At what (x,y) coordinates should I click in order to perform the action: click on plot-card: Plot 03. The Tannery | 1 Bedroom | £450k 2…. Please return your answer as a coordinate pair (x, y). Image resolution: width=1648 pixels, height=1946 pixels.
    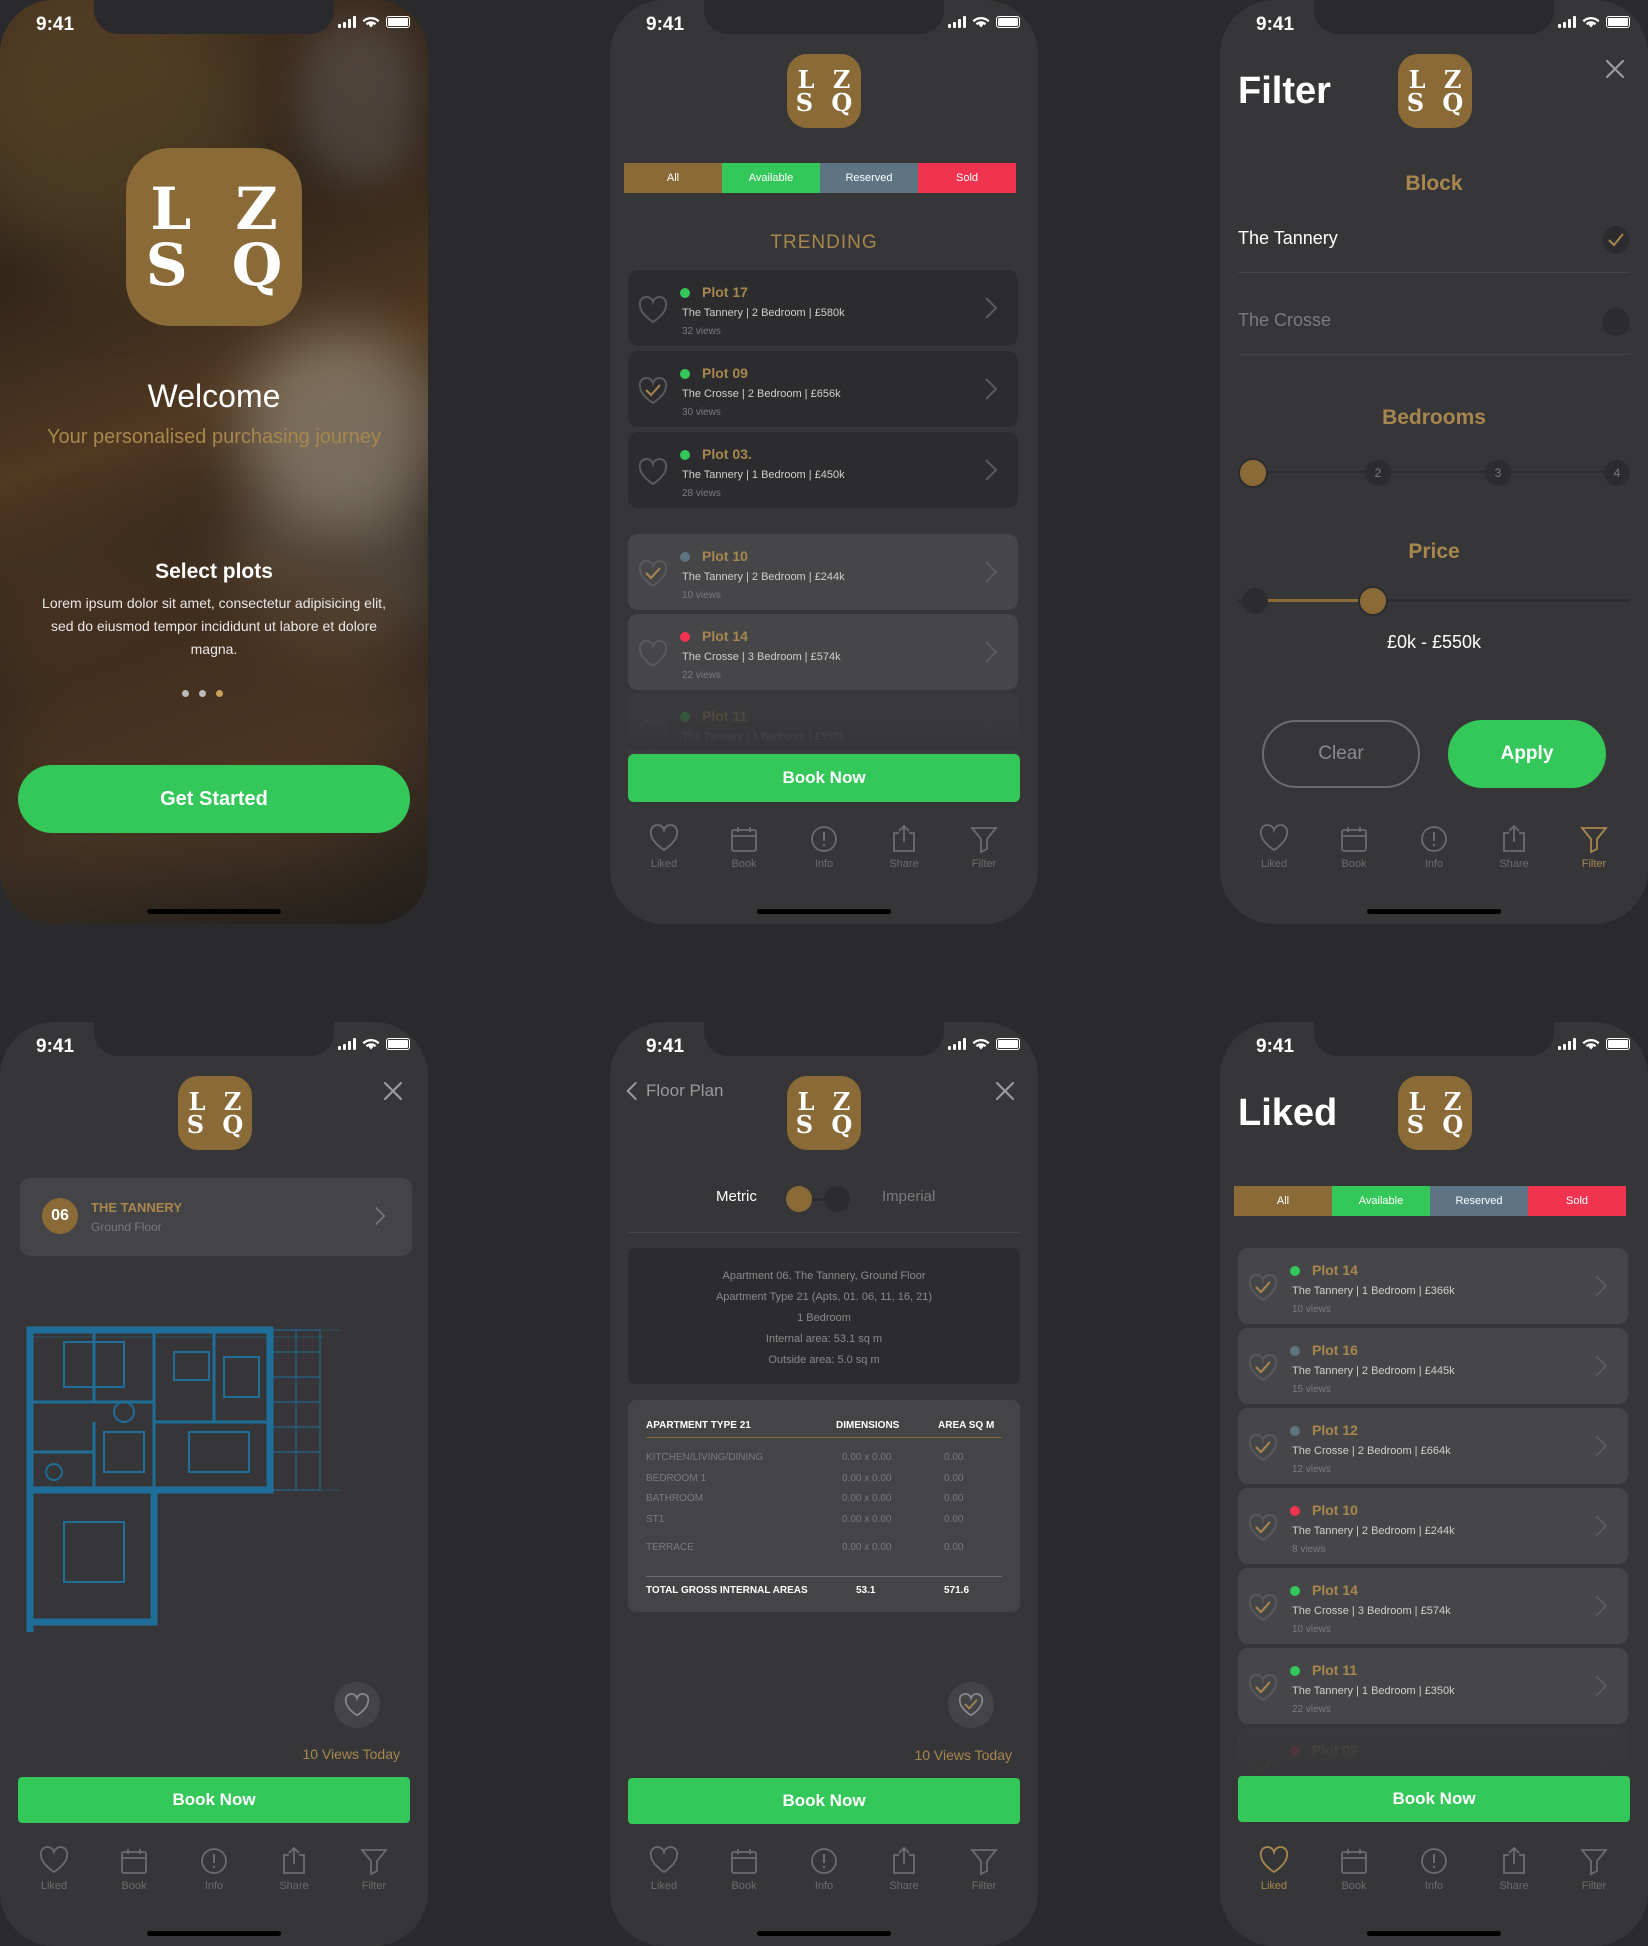
    Looking at the image, I should click on (823, 470).